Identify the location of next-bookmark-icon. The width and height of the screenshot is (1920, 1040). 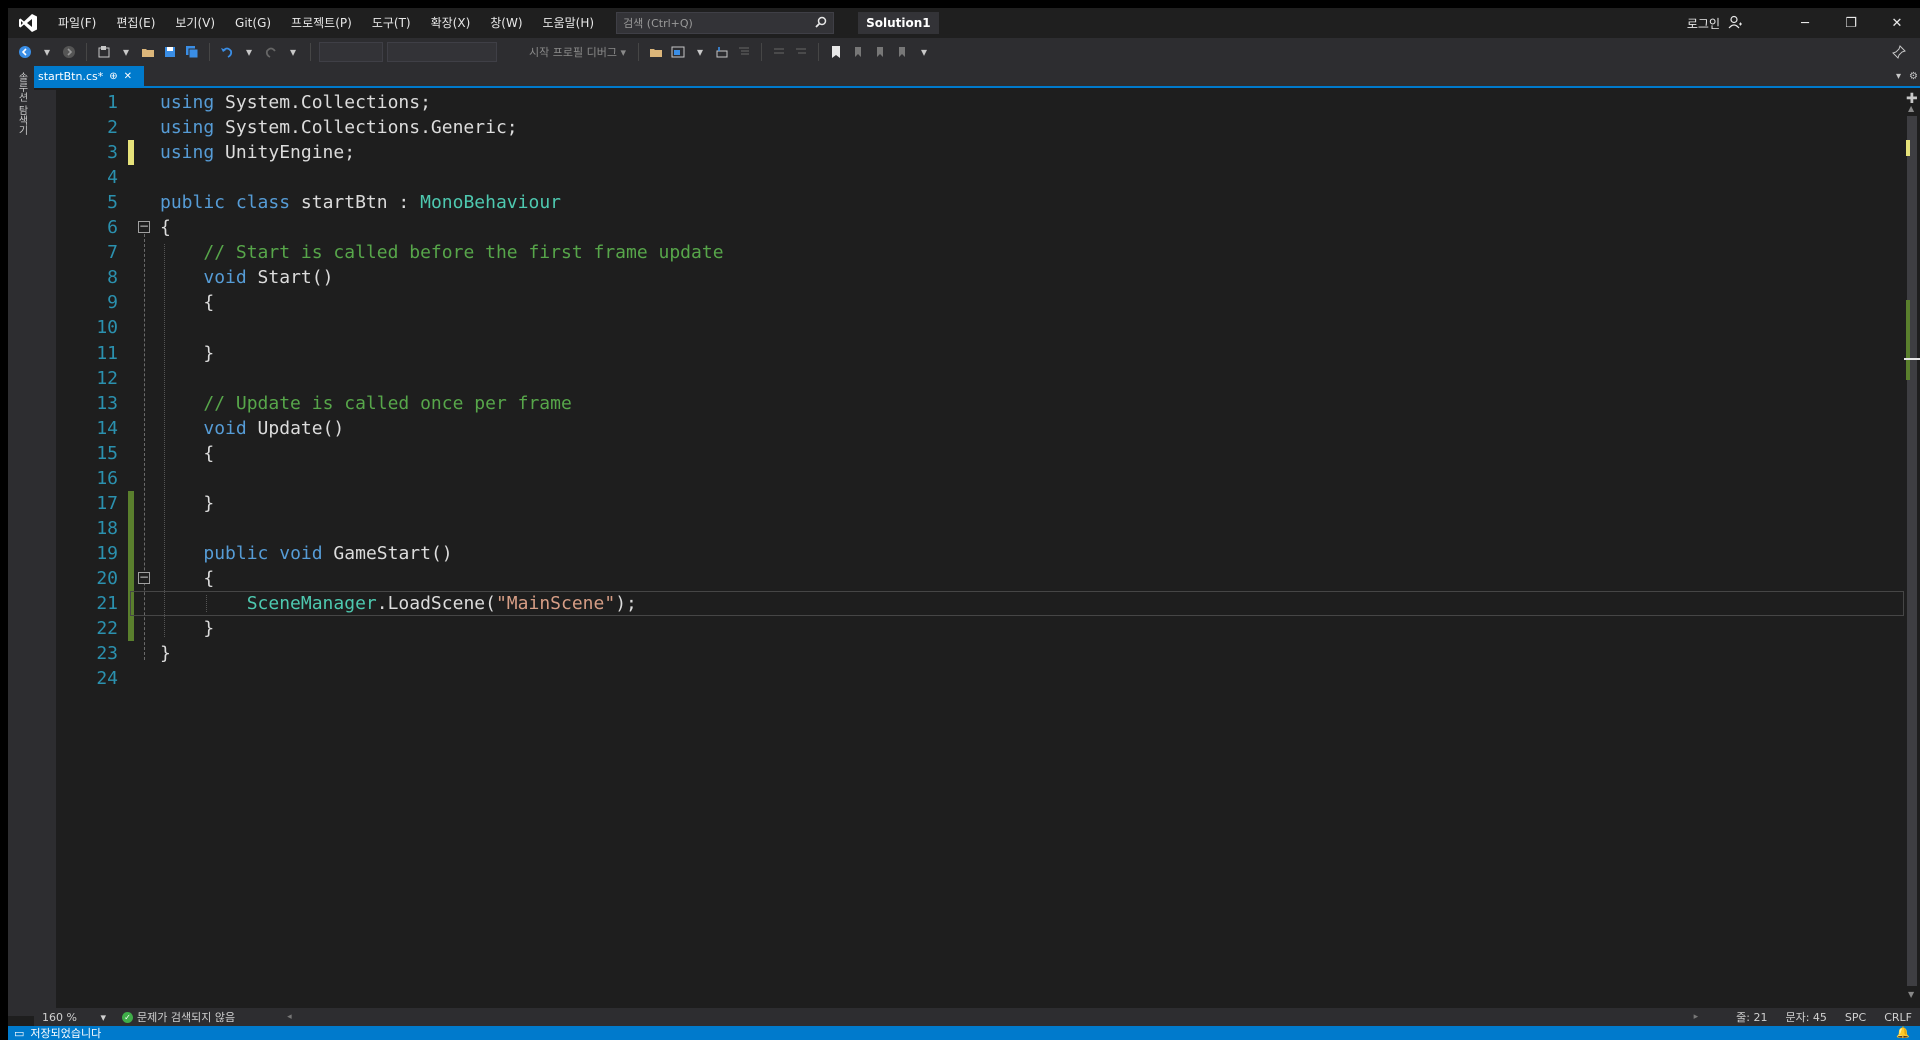
(880, 52).